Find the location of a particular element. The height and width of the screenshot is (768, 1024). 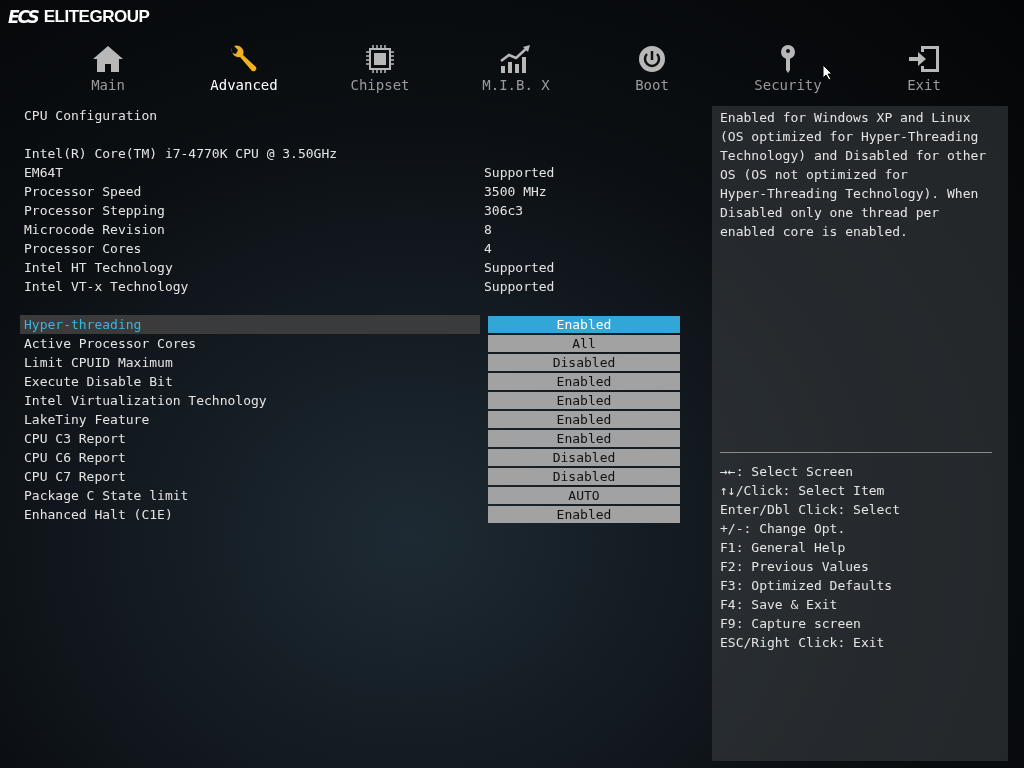

option-value: AUTO is located at coordinates (584, 495).